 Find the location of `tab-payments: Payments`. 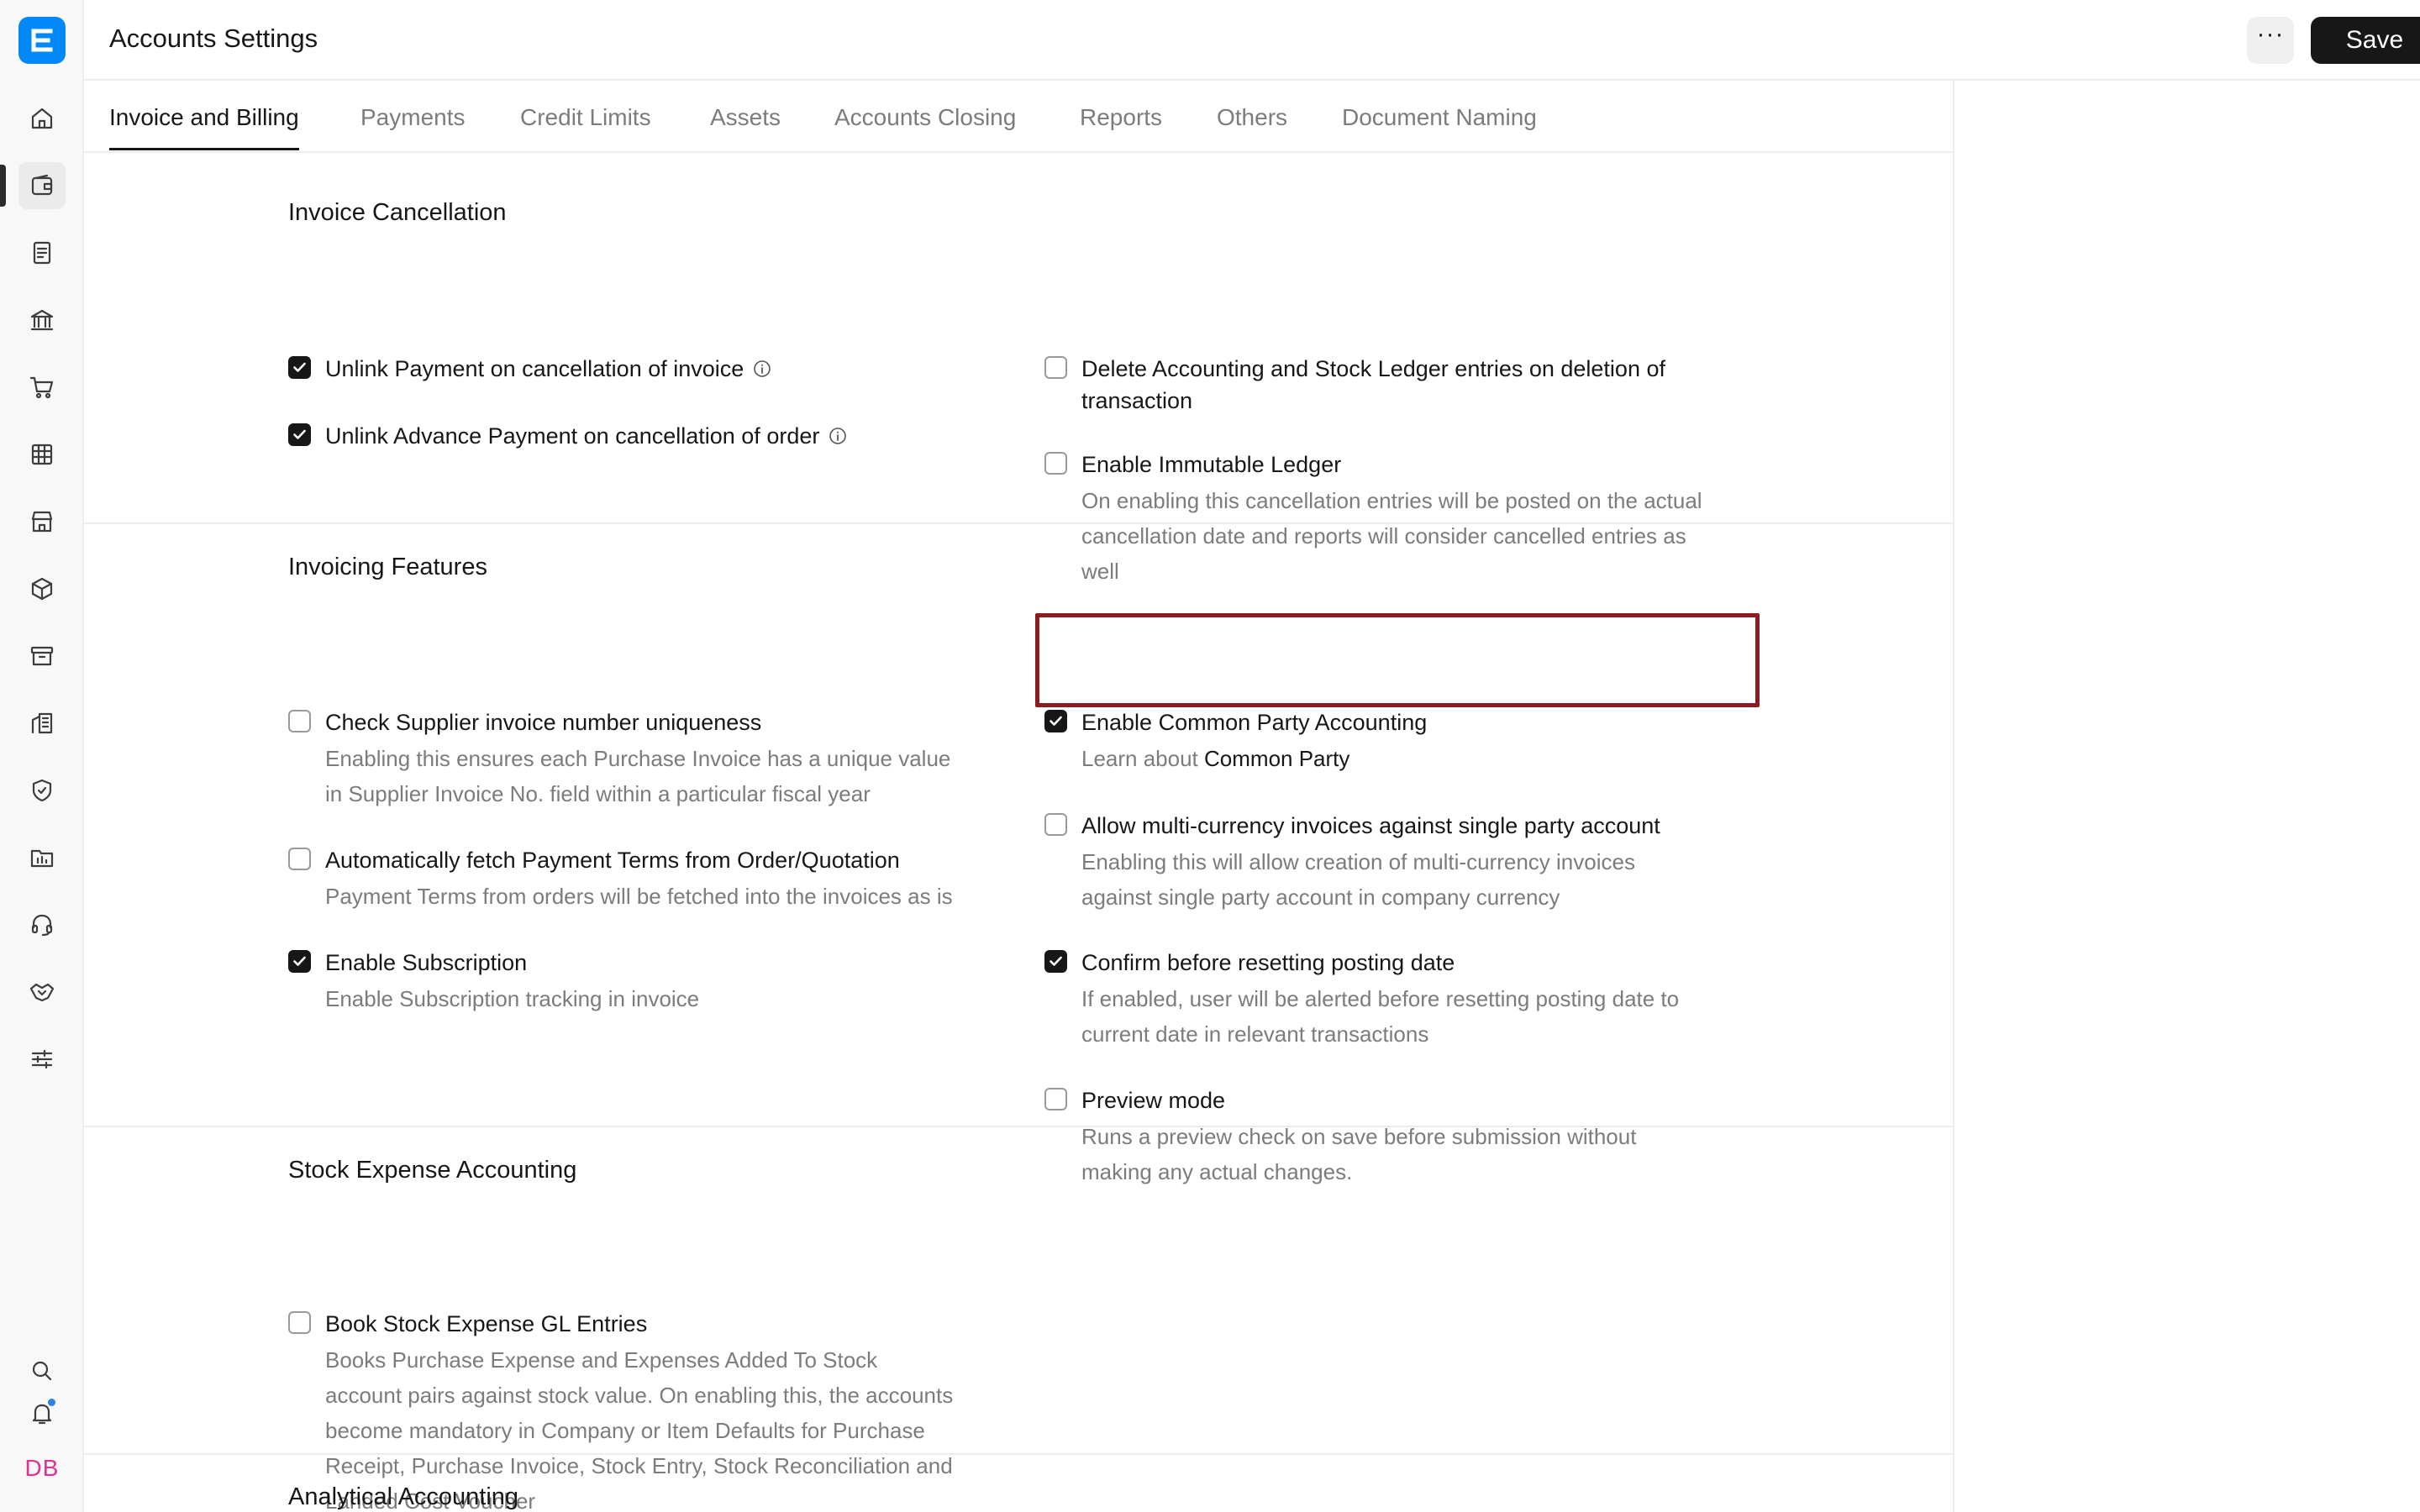

tab-payments: Payments is located at coordinates (413, 117).